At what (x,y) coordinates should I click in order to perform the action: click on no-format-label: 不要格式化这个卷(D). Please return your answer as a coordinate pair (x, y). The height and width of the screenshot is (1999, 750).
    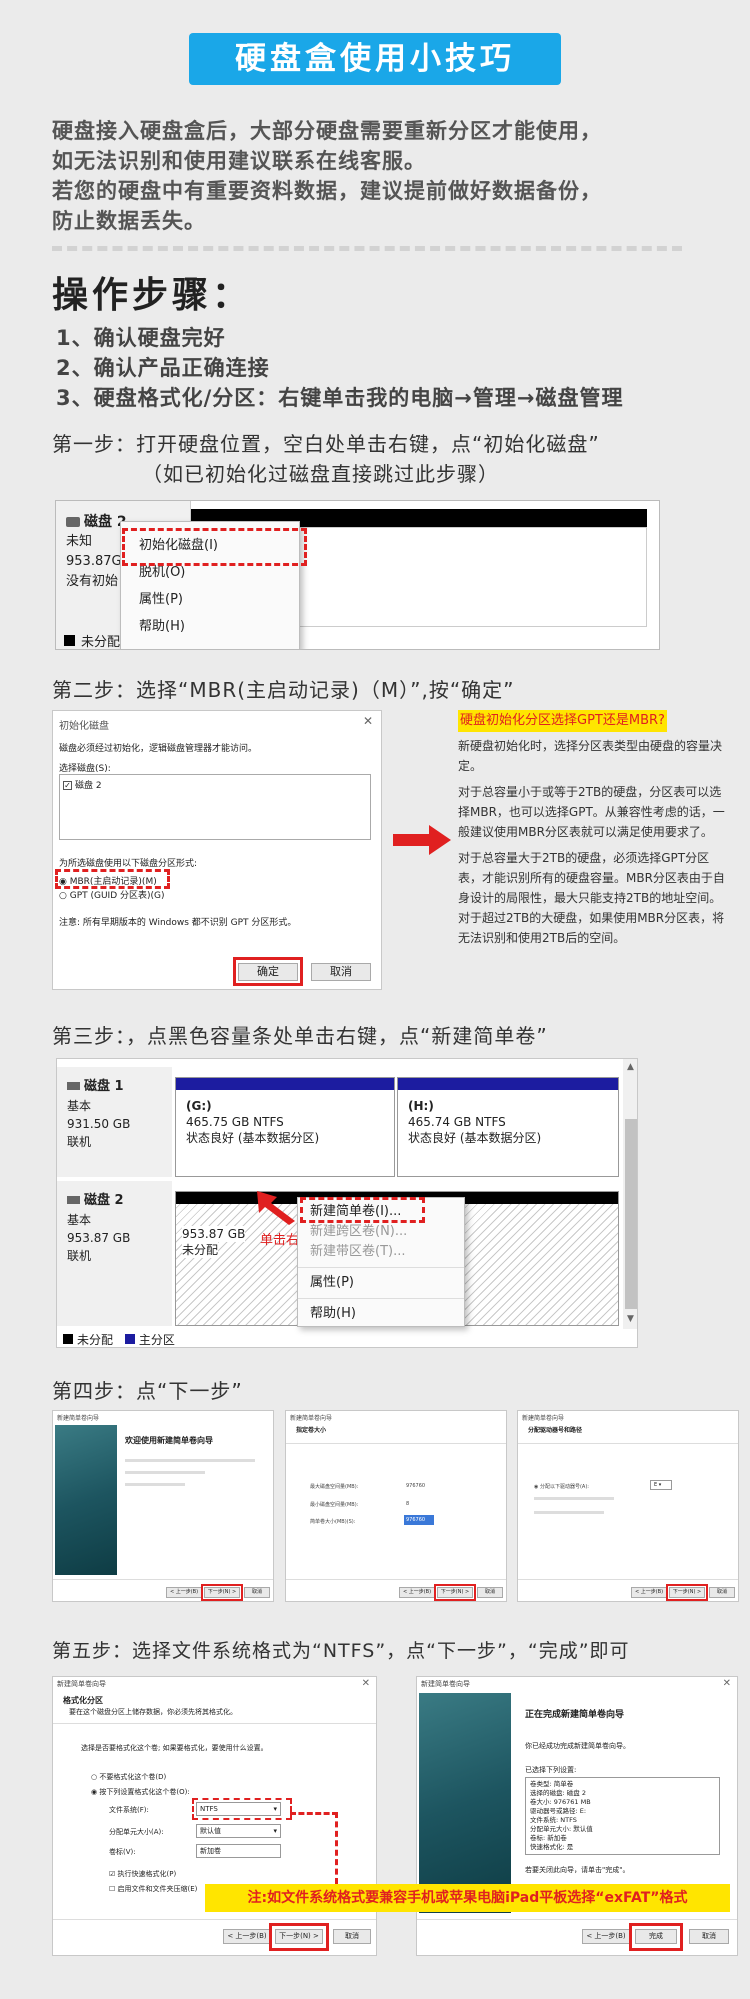
    Looking at the image, I should click on (133, 1777).